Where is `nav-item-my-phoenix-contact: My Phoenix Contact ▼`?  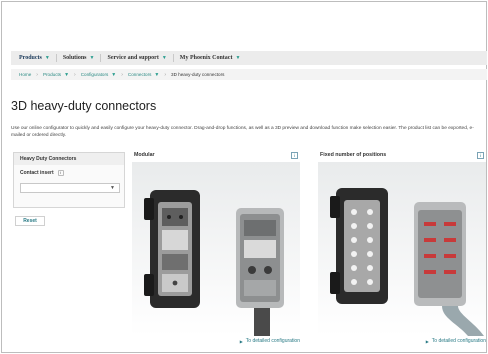 nav-item-my-phoenix-contact: My Phoenix Contact ▼ is located at coordinates (210, 58).